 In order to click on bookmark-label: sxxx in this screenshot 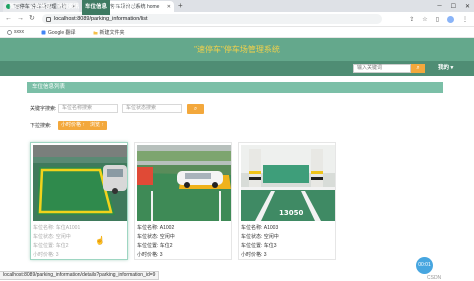, I will do `click(19, 32)`.